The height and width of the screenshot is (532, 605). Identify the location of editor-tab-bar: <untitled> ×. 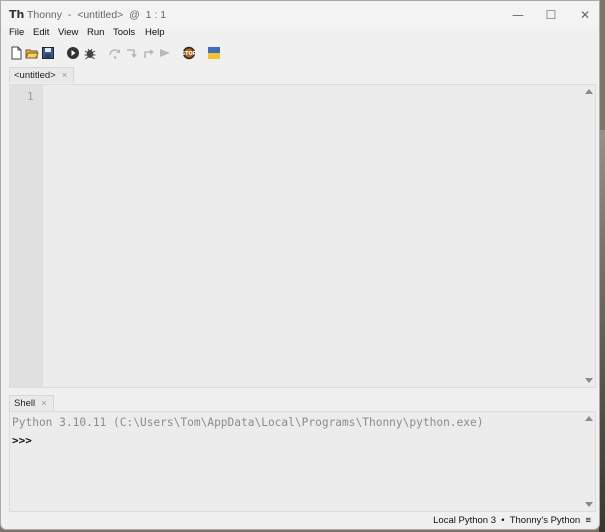
(300, 74).